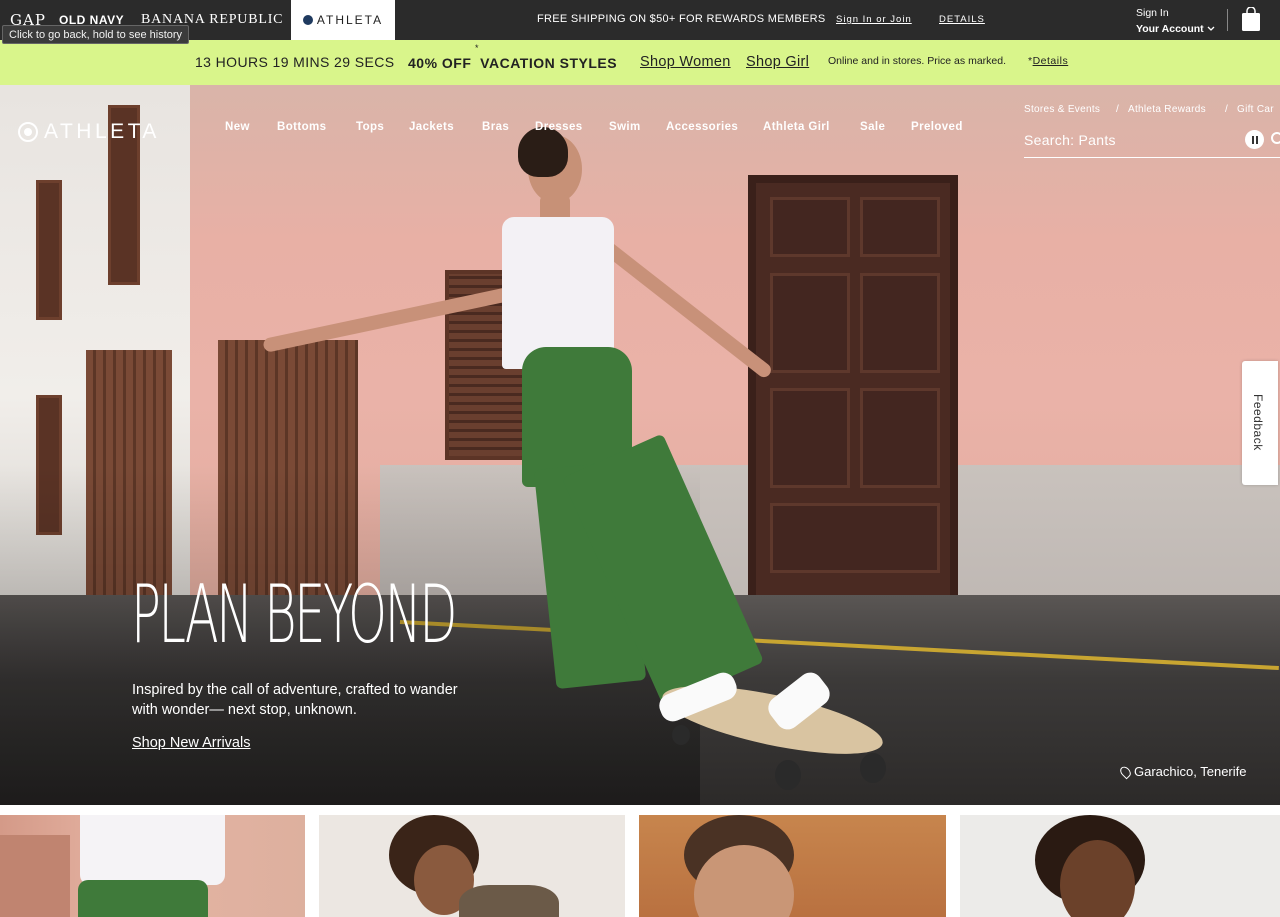 This screenshot has width=1280, height=917. What do you see at coordinates (796, 127) in the screenshot?
I see `nav-athleta-girl: Athleta Girl` at bounding box center [796, 127].